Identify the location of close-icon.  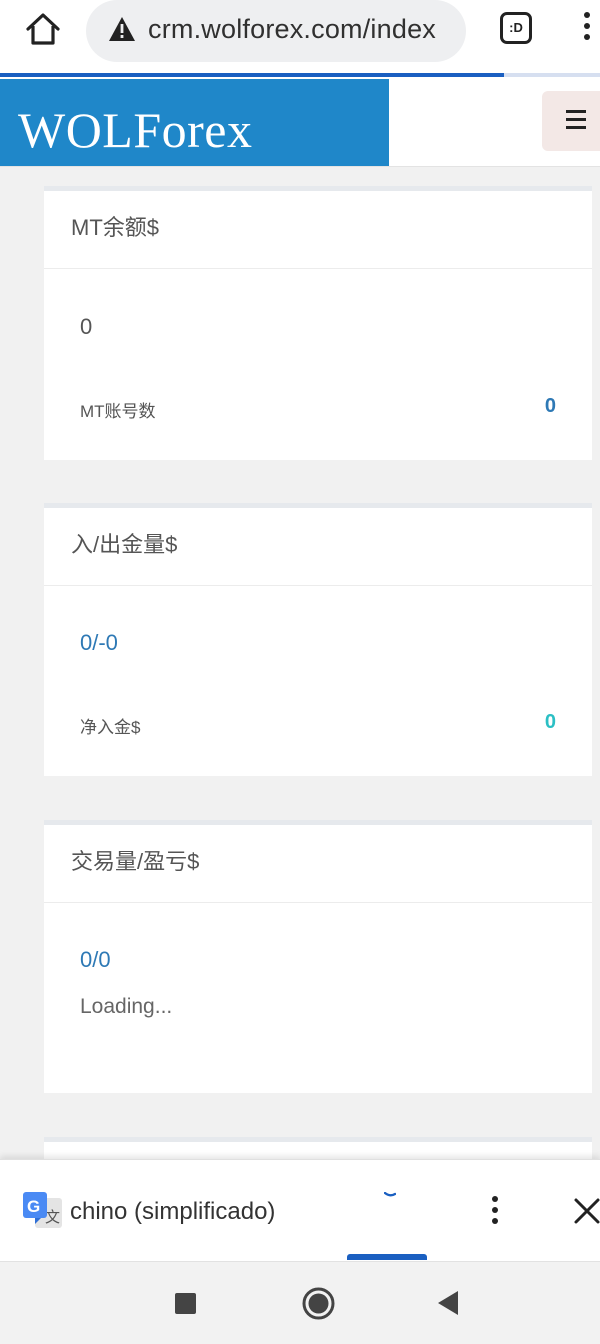
(586, 1211).